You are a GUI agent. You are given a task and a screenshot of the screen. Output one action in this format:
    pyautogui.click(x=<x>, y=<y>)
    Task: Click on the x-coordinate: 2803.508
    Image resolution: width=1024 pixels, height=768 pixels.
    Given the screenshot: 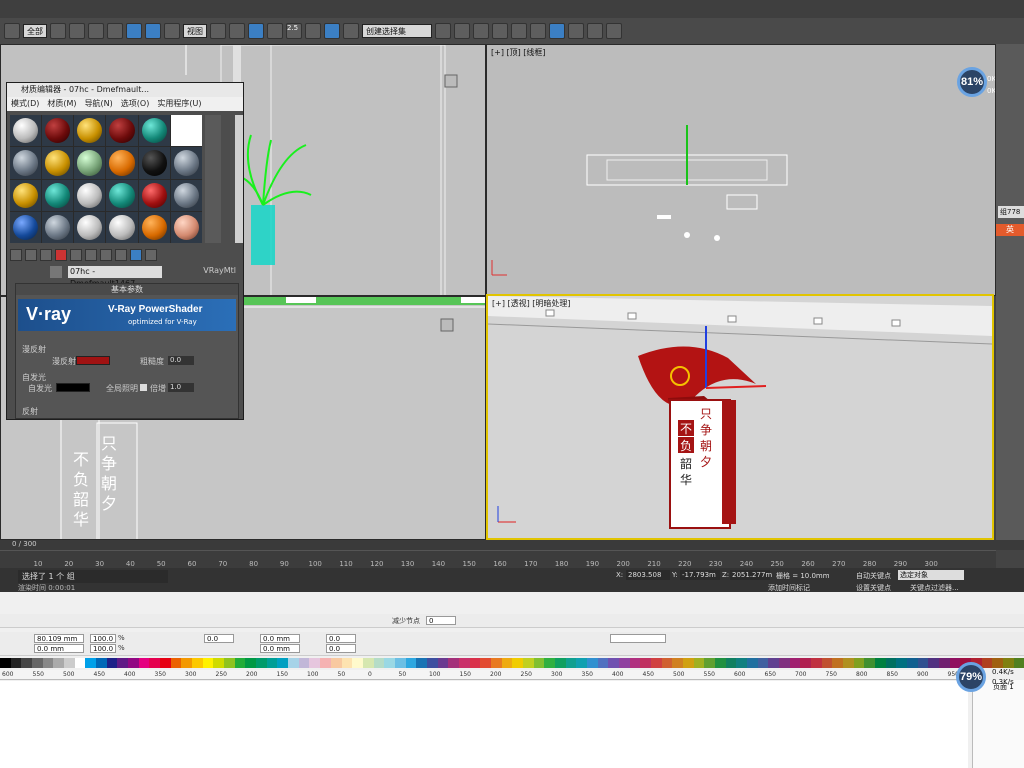 What is the action you would take?
    pyautogui.click(x=648, y=575)
    